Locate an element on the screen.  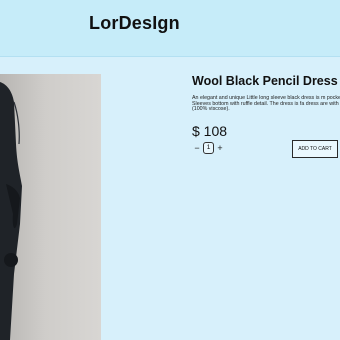
add-to-cart-button: ADD TO CART is located at coordinates (315, 149).